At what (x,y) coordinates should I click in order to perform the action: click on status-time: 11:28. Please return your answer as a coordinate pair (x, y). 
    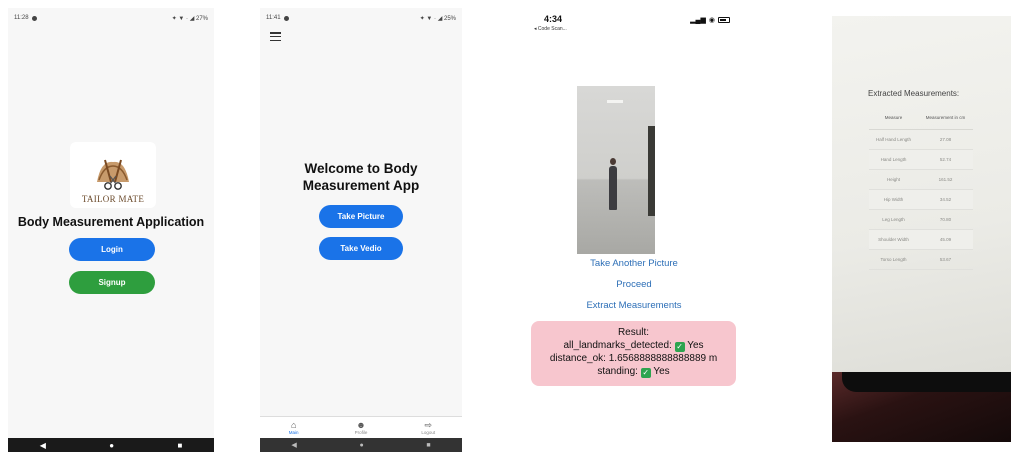
    Looking at the image, I should click on (21, 18).